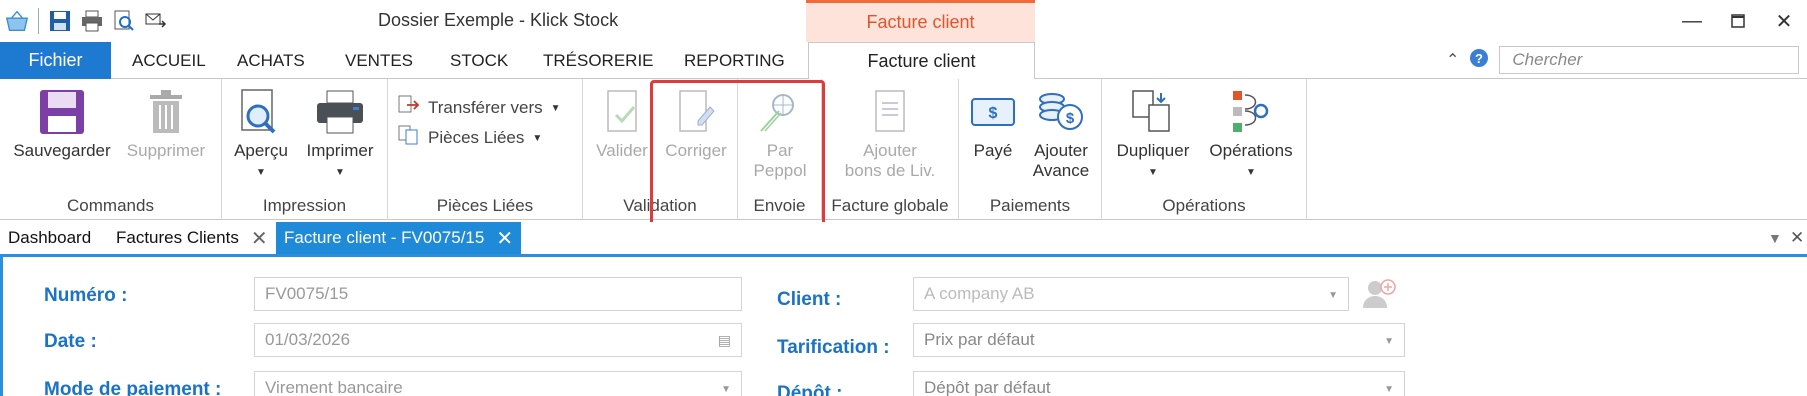 Image resolution: width=1807 pixels, height=396 pixels. I want to click on transfer-icon, so click(409, 107).